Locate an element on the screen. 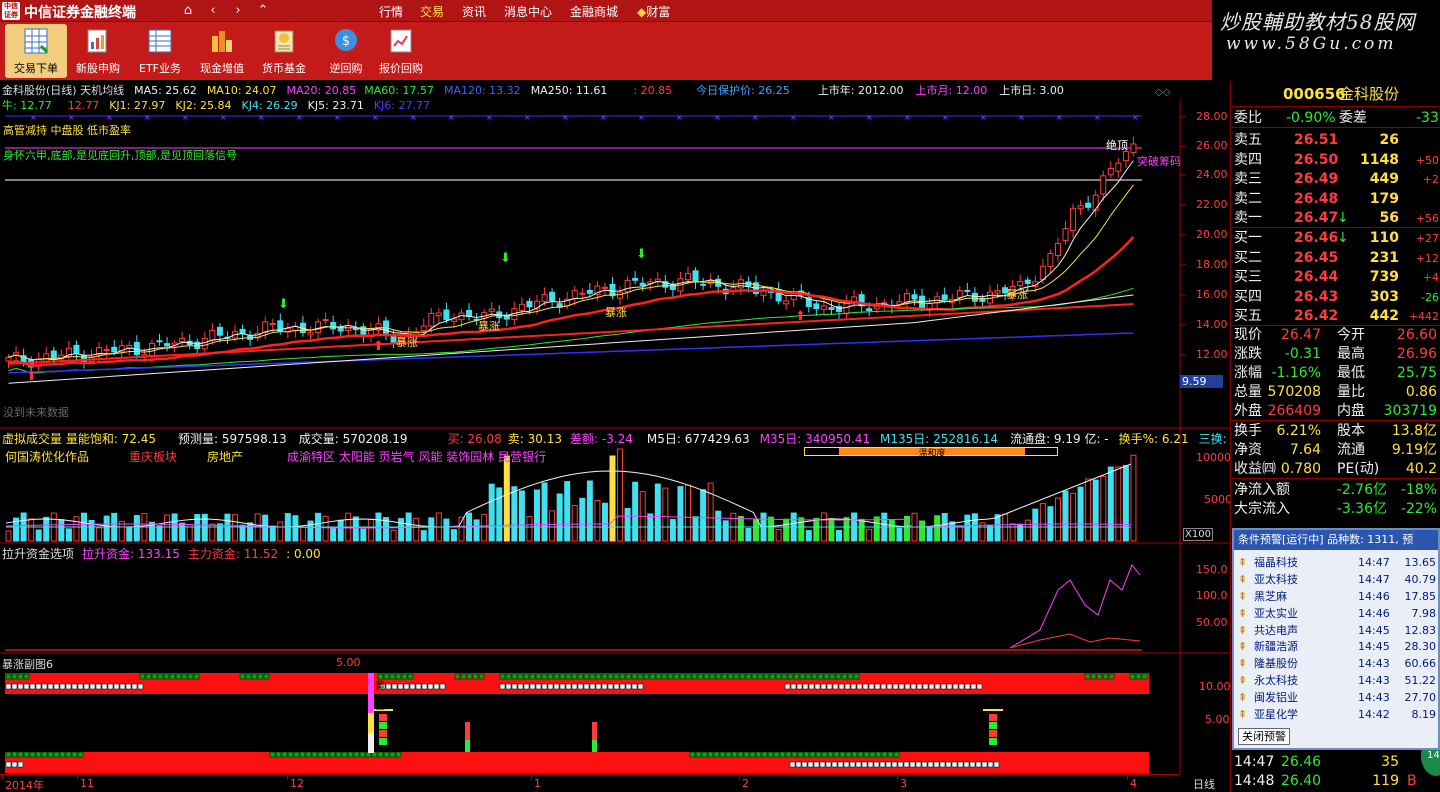 The height and width of the screenshot is (792, 1440). alert-item: ⇞ 永太科技 14:43 51.22 is located at coordinates (1336, 680).